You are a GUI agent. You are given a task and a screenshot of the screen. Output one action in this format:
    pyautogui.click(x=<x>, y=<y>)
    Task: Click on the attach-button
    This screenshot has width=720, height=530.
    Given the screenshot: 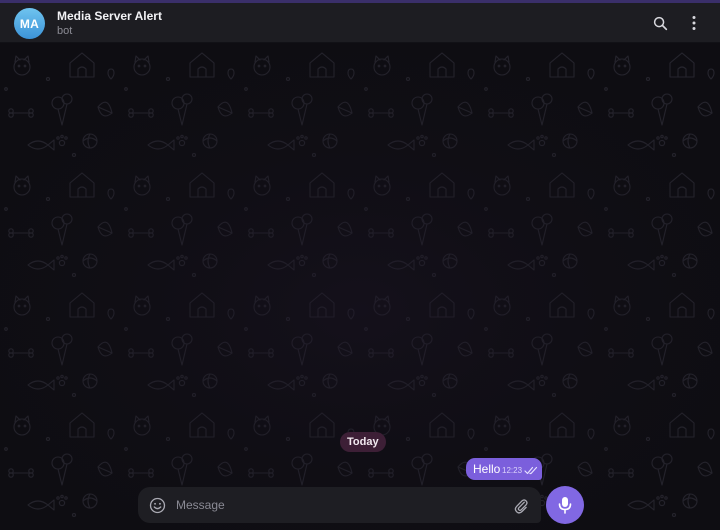 What is the action you would take?
    pyautogui.click(x=521, y=505)
    